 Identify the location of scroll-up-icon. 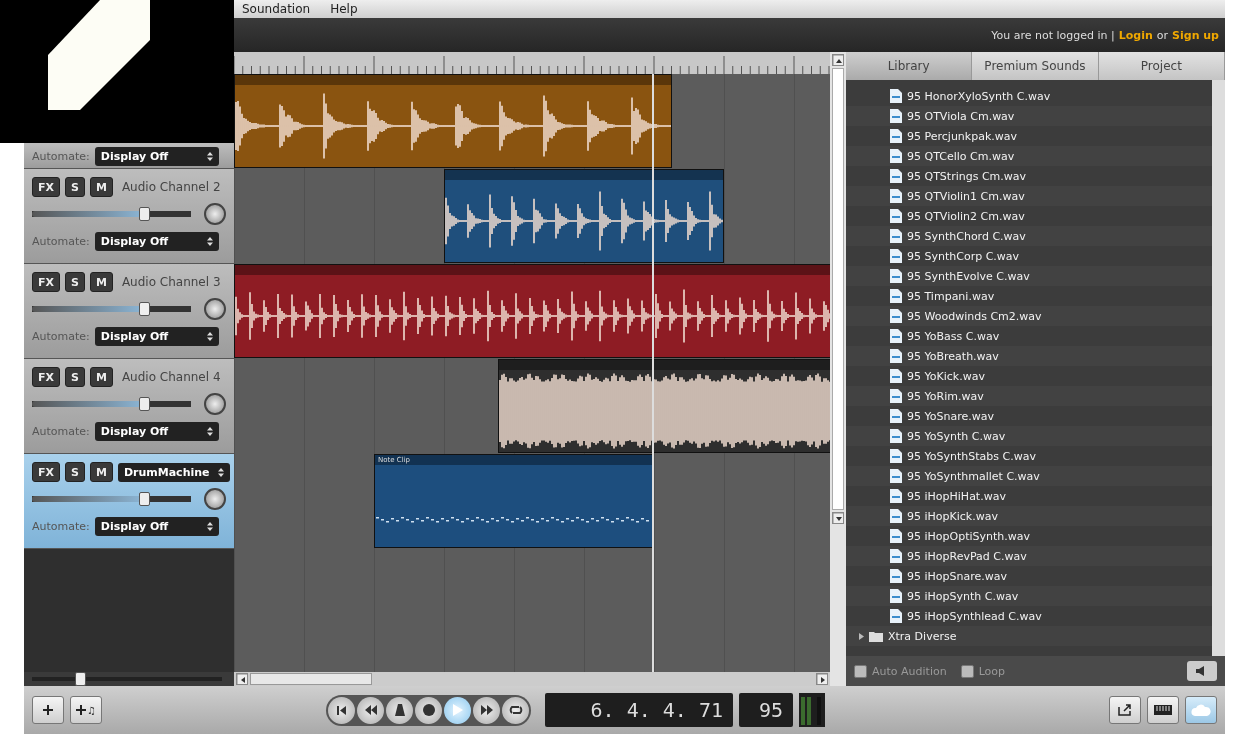
(838, 60).